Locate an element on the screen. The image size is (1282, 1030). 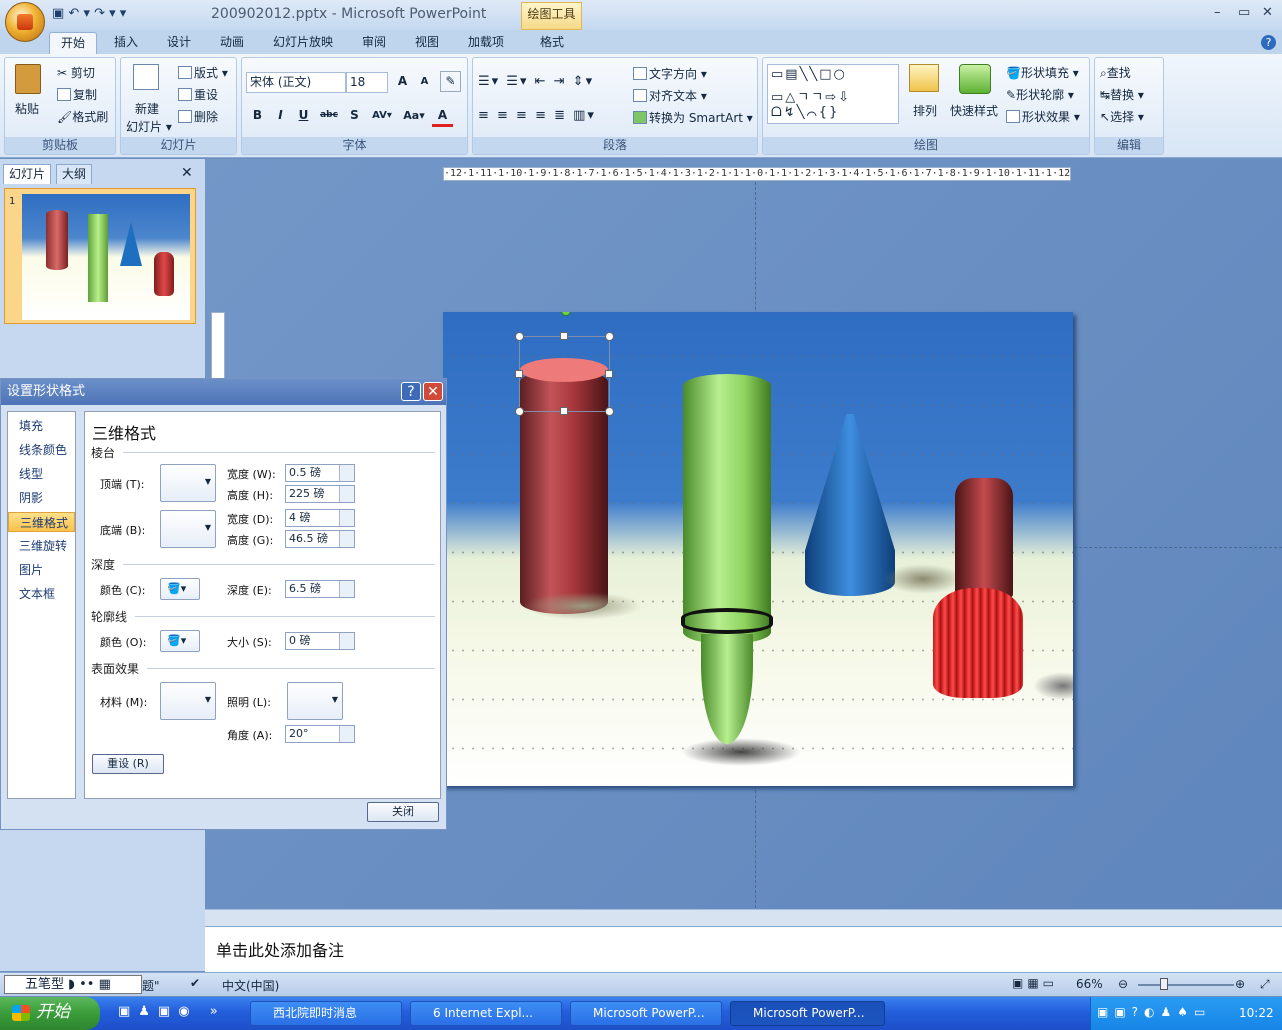
strikethrough-button: abc is located at coordinates (329, 116).